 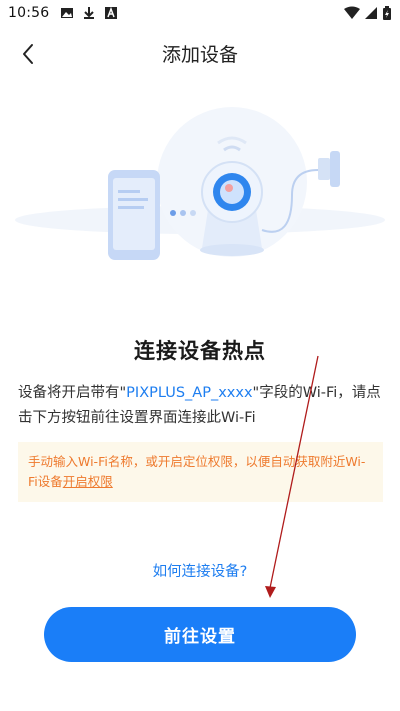 What do you see at coordinates (200, 634) in the screenshot?
I see `go-to-settings-button: 前往设置` at bounding box center [200, 634].